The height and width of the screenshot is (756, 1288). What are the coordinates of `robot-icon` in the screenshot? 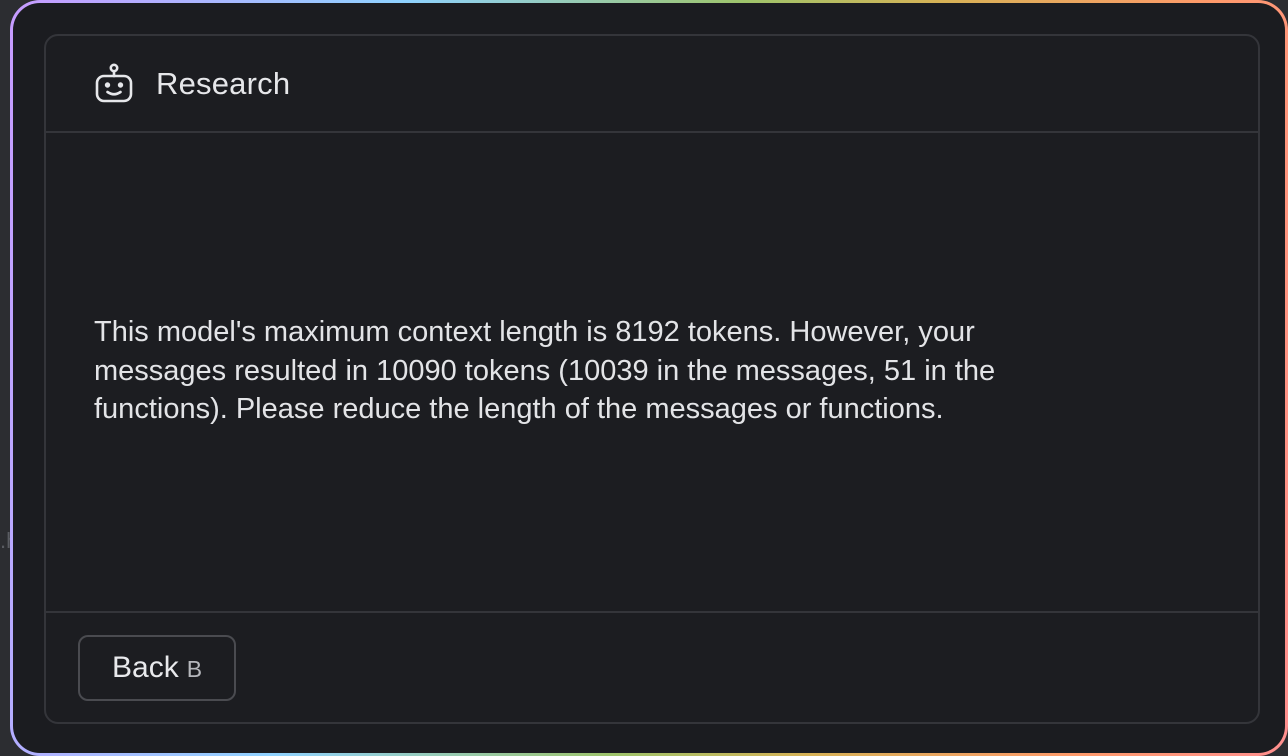 It's located at (114, 83).